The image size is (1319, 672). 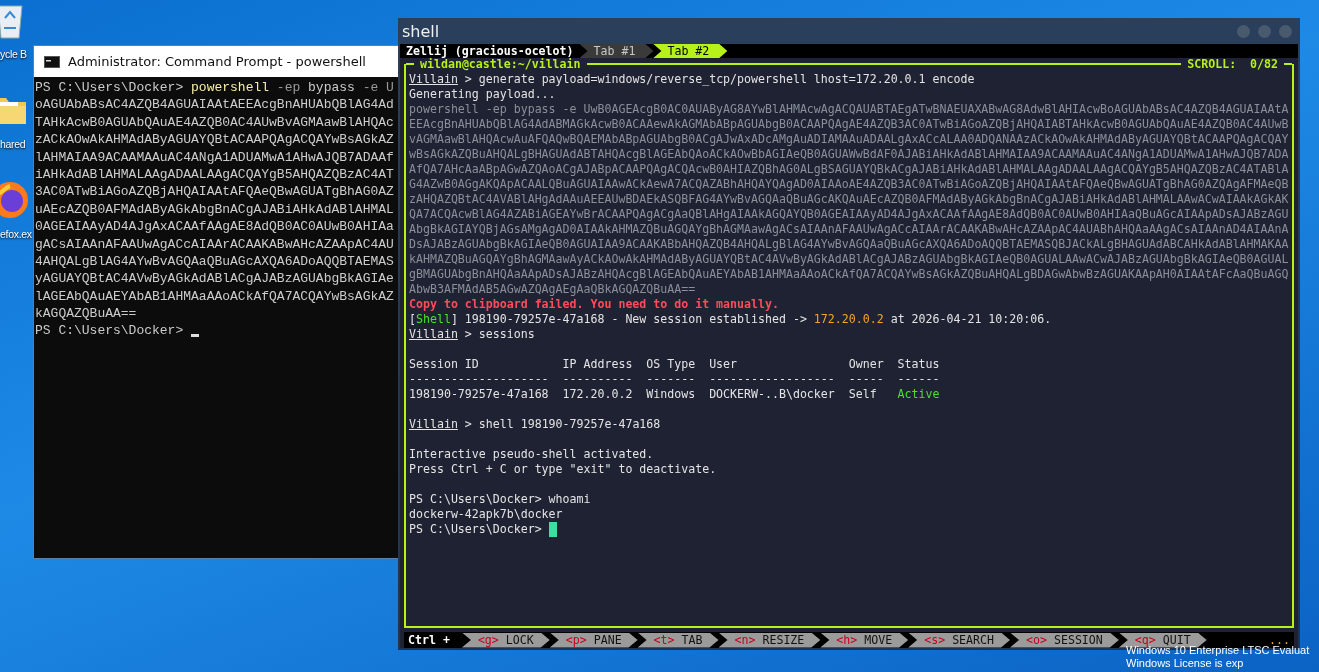 I want to click on minimize-icon, so click(x=1243, y=31).